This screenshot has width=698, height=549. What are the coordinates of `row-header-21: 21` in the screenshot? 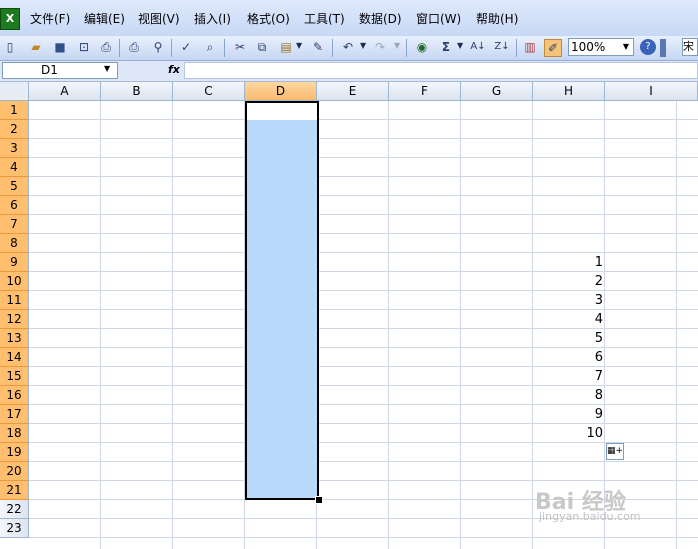 It's located at (14, 490).